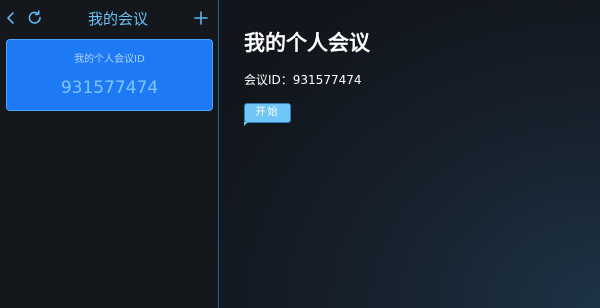  I want to click on plus-icon, so click(201, 18).